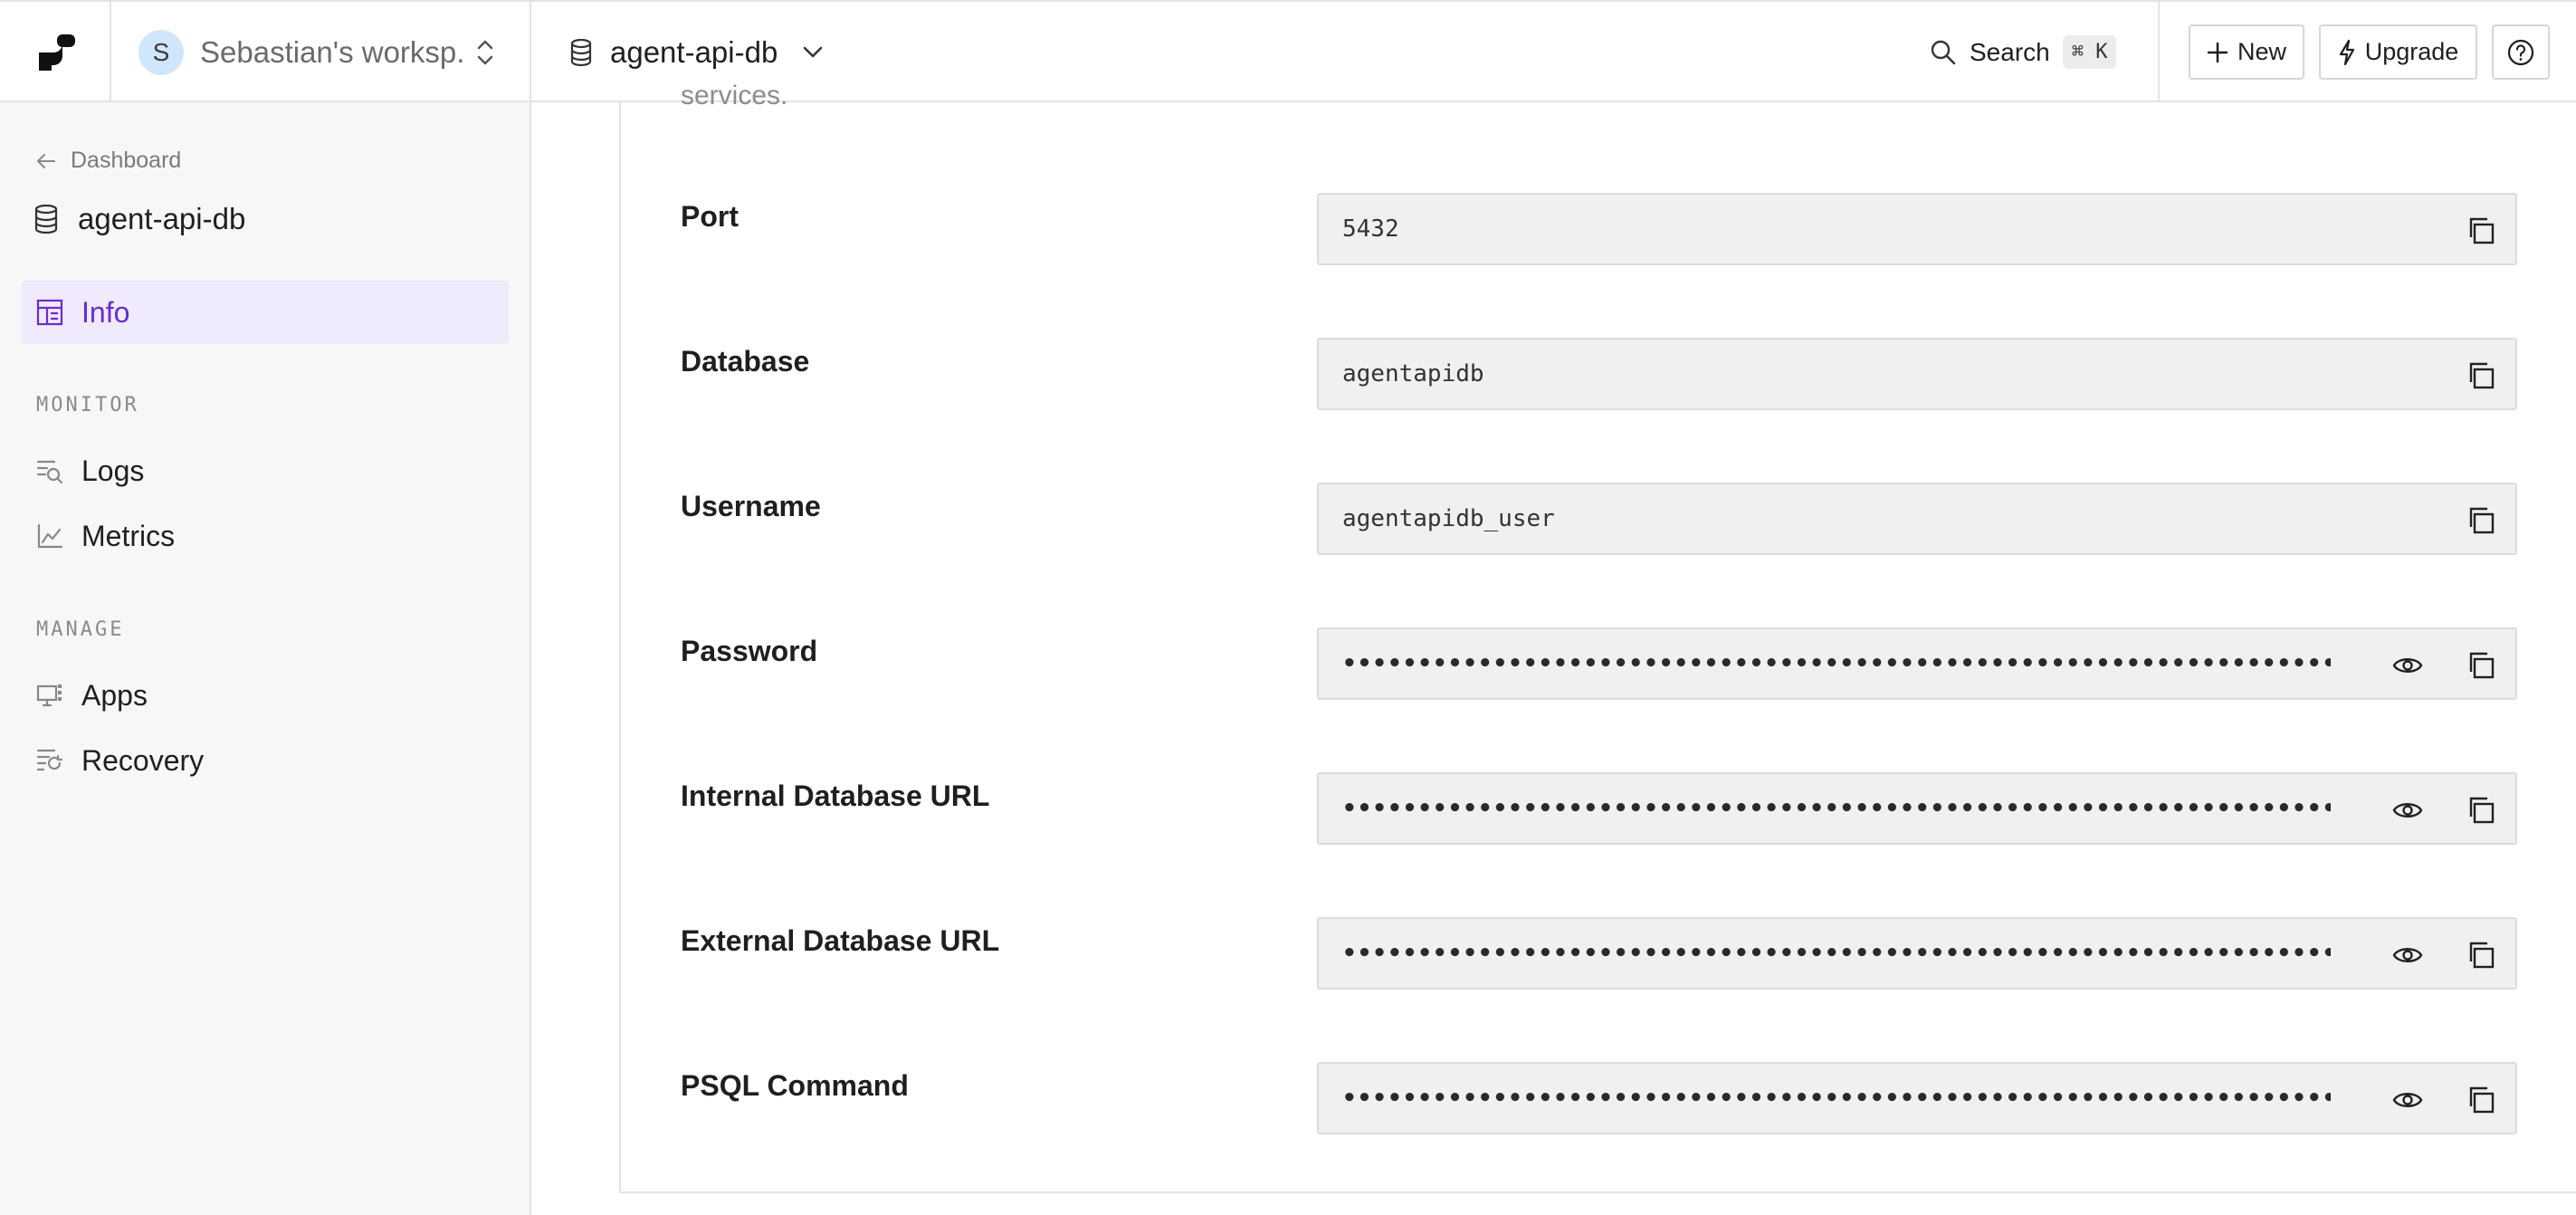 The height and width of the screenshot is (1215, 2576). What do you see at coordinates (735, 95) in the screenshot?
I see `description-text: services.` at bounding box center [735, 95].